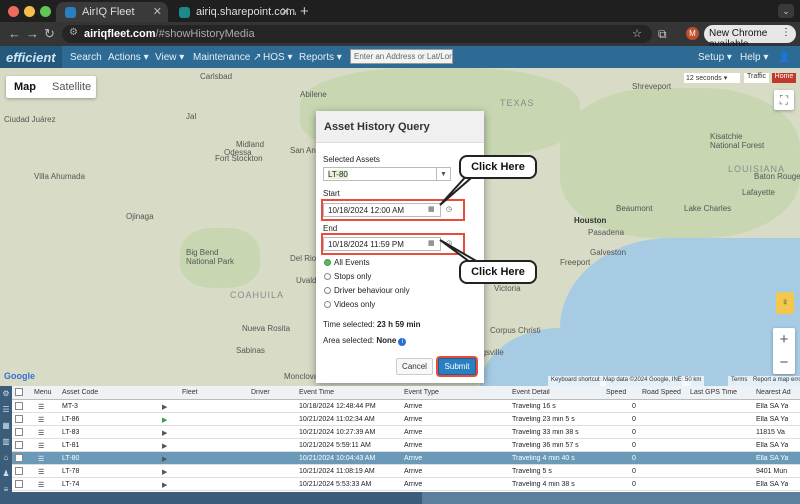  Describe the element at coordinates (71, 484) in the screenshot. I see `asset-code-cell: LT-74` at that location.